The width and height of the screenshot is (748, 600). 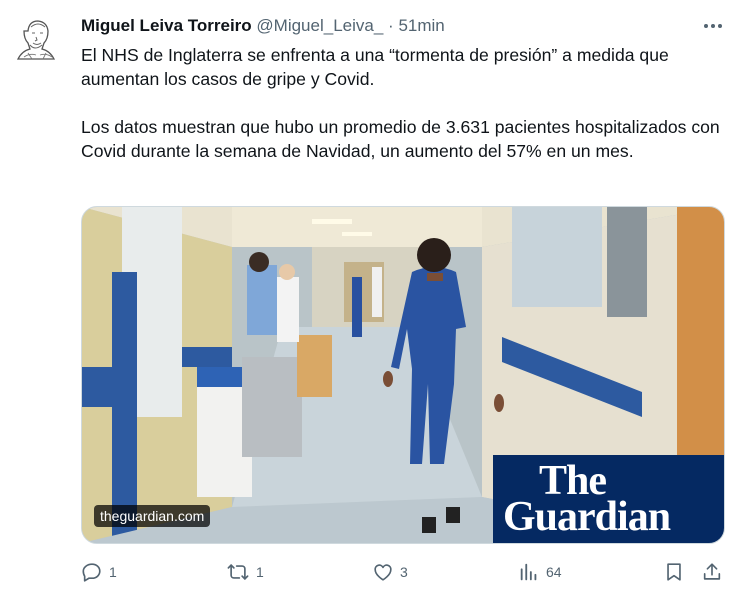 I want to click on reply-icon, so click(x=91, y=572).